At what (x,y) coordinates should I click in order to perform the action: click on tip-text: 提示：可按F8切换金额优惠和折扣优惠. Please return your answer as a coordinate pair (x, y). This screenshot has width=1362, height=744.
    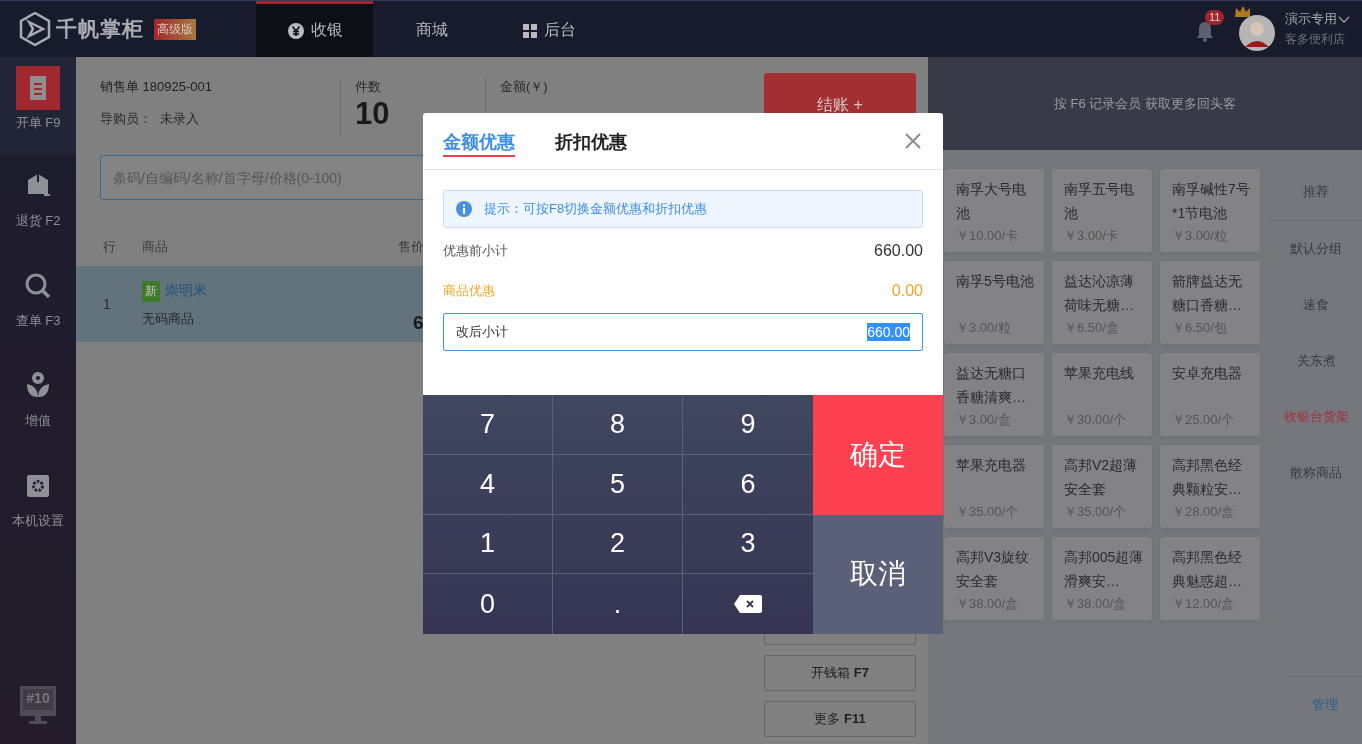
    Looking at the image, I should click on (596, 209).